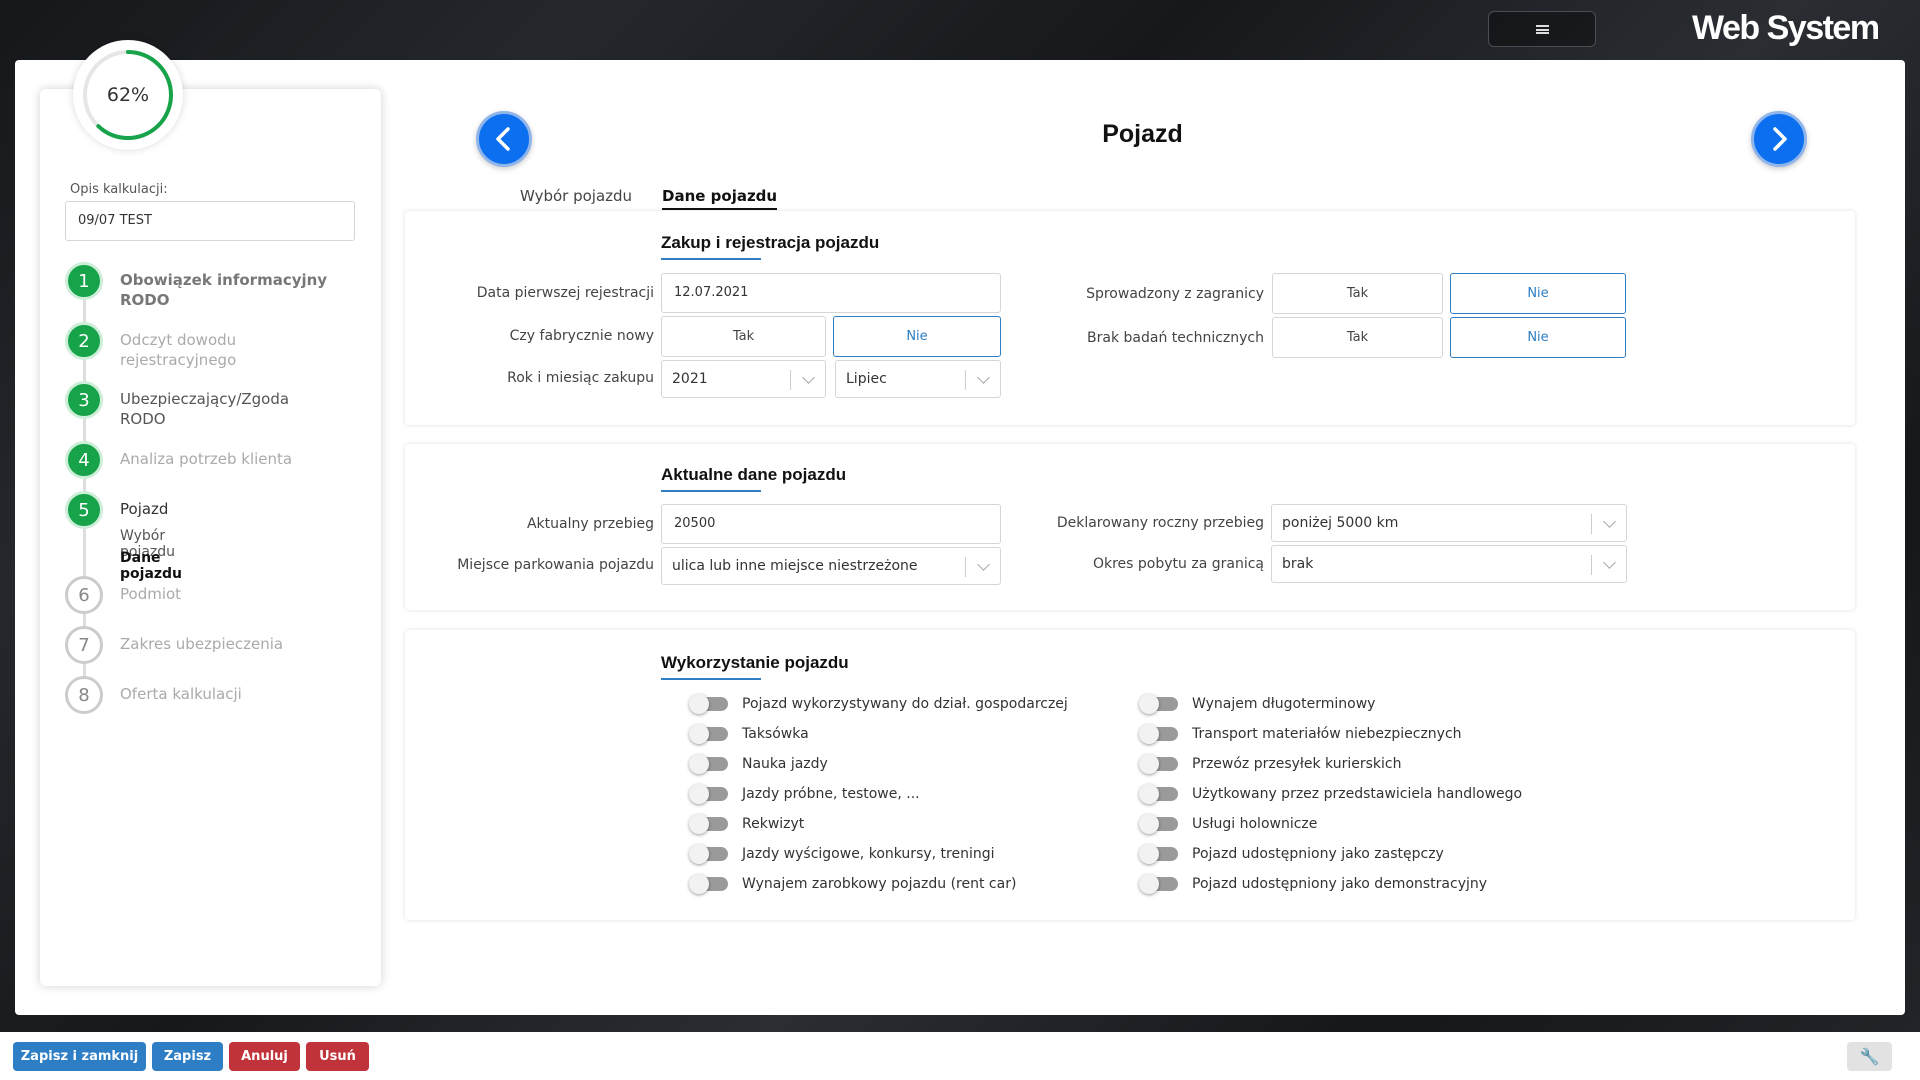 The image size is (1920, 1080). I want to click on description-label: Opis kalkulacji:, so click(119, 189).